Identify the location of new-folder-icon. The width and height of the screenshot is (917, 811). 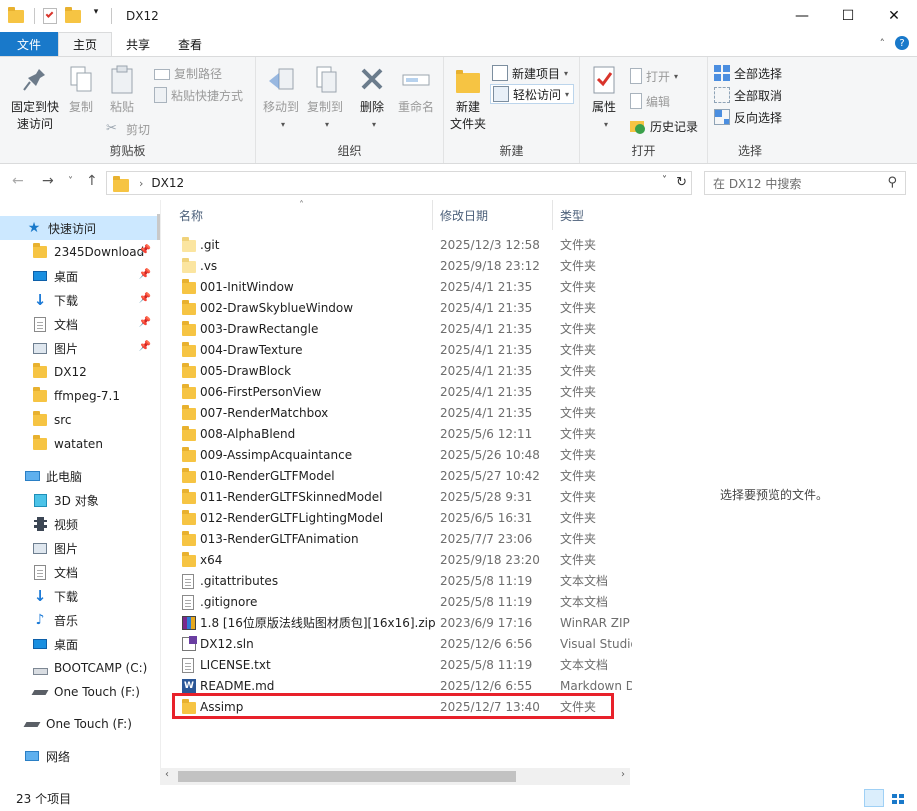
(74, 17).